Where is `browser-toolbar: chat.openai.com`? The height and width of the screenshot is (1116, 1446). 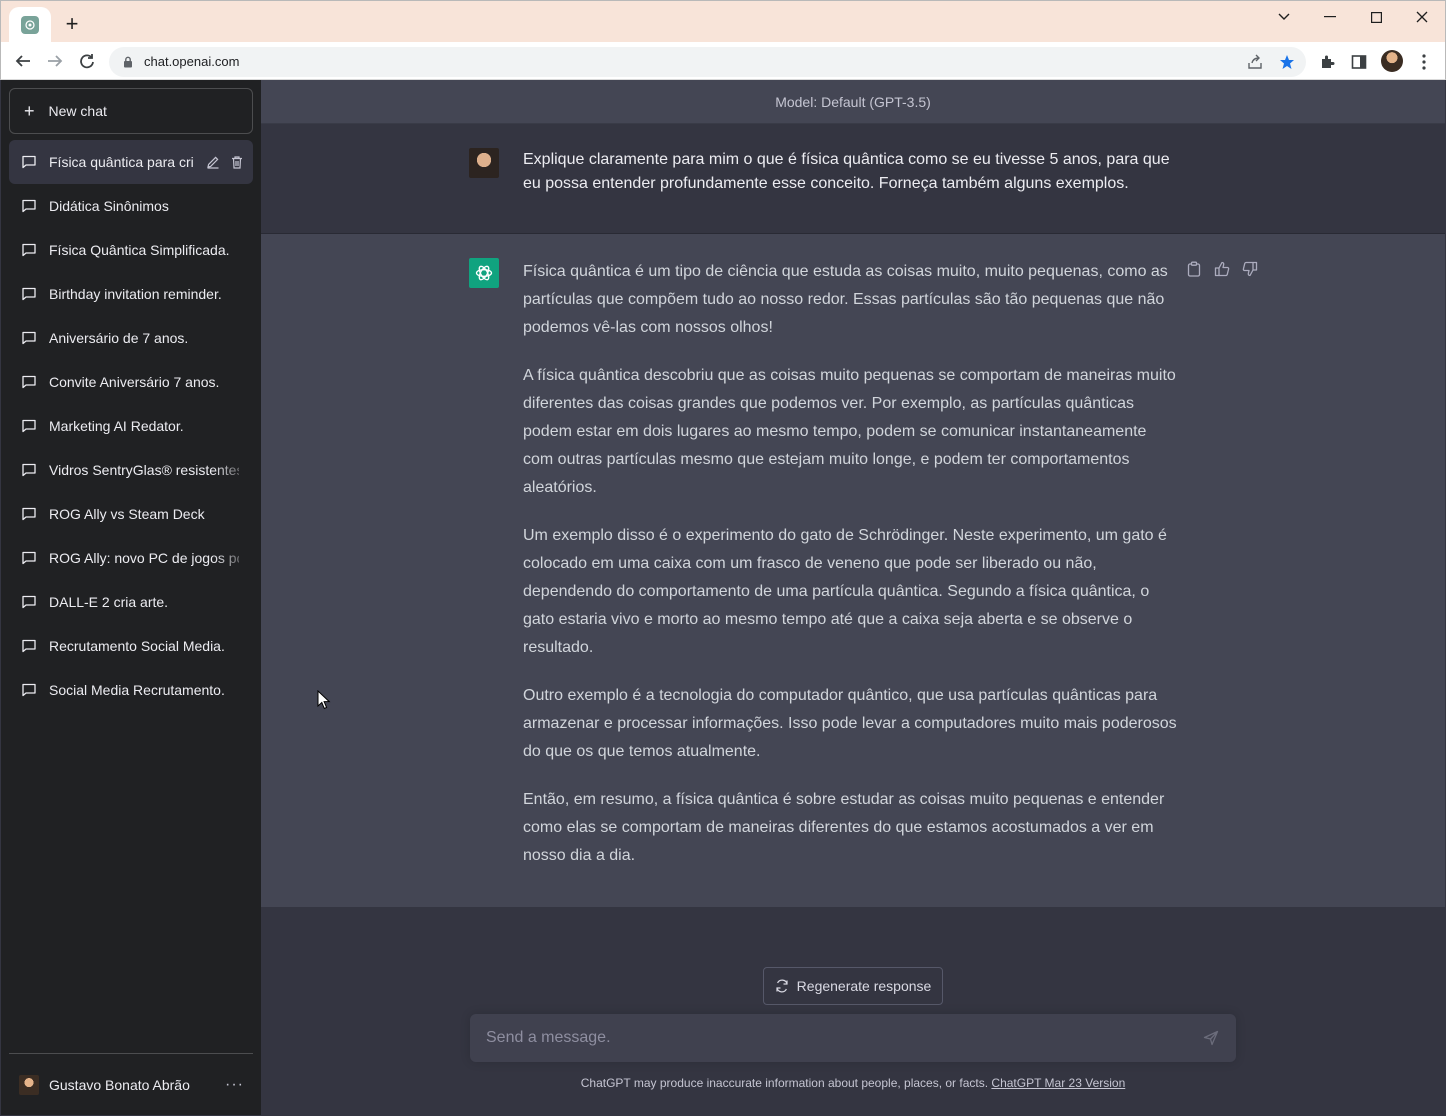 browser-toolbar: chat.openai.com is located at coordinates (723, 61).